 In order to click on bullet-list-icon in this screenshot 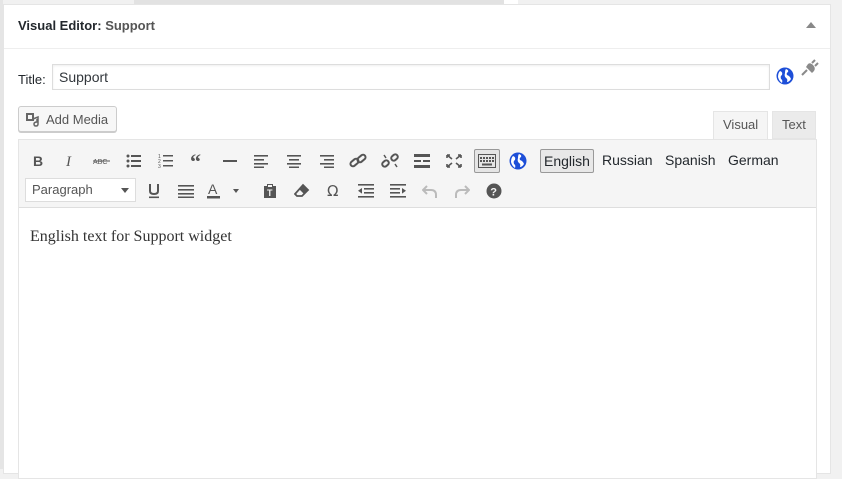, I will do `click(134, 161)`.